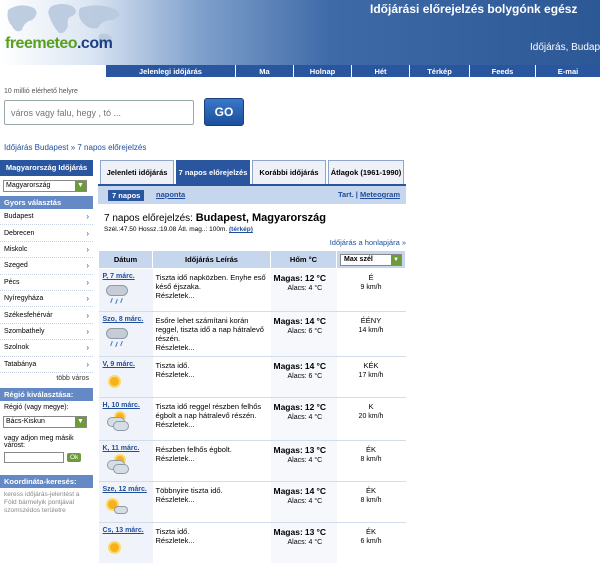 Image resolution: width=600 pixels, height=563 pixels. What do you see at coordinates (41, 91) in the screenshot?
I see `search-hint: 10 millió elérhető helyre` at bounding box center [41, 91].